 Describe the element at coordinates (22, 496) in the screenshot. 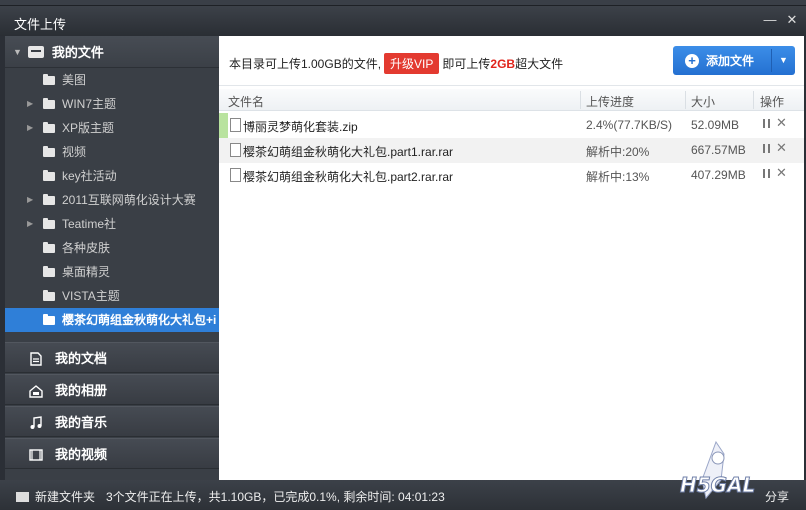

I see `new-folder-icon` at that location.